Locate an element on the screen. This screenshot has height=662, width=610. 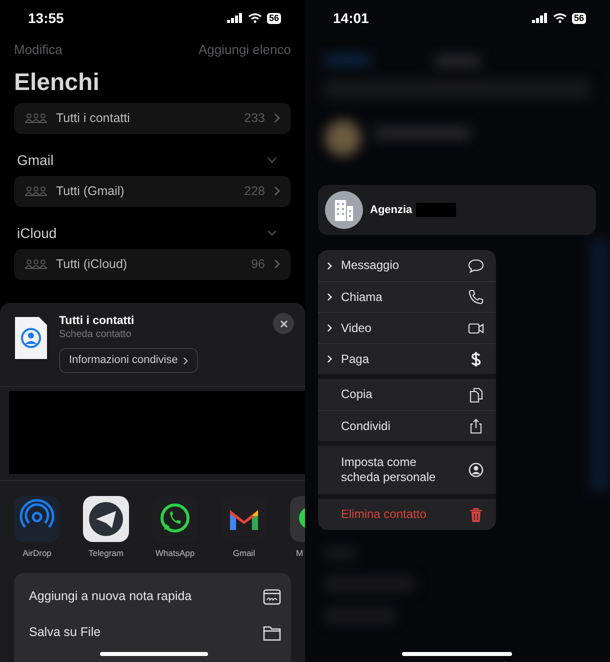
redaction-bar is located at coordinates (436, 210).